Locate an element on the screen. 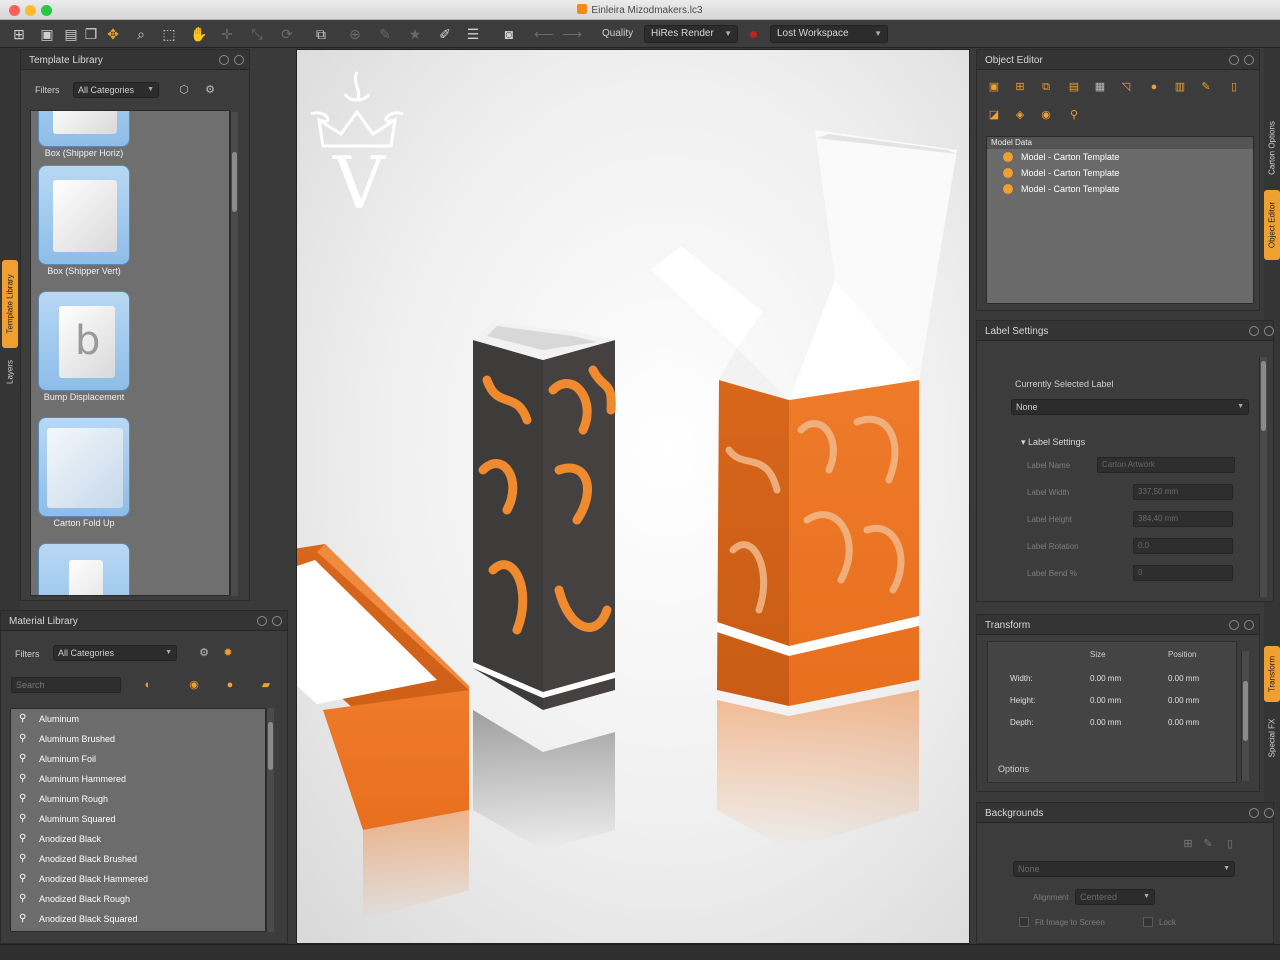  material-settings-icon: ⚙ is located at coordinates (204, 653).